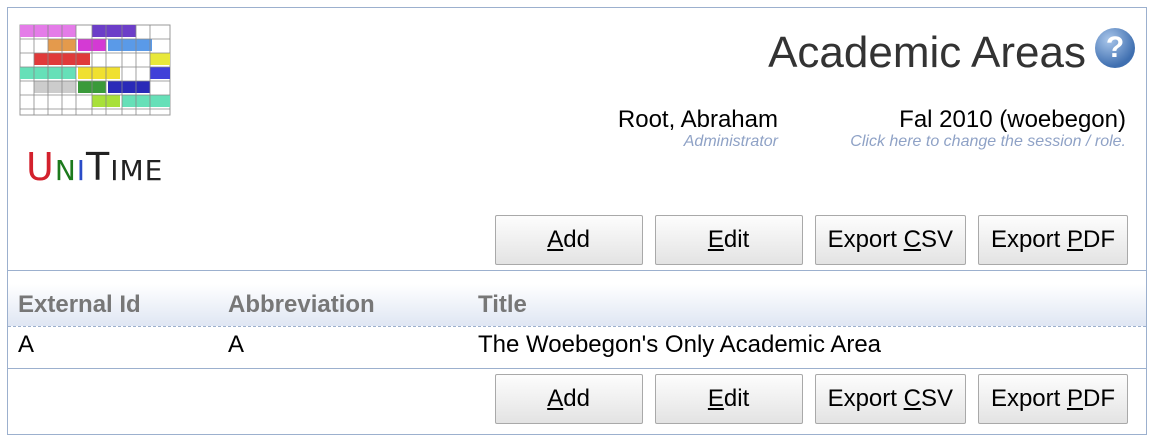  I want to click on question-mark-icon: ?, so click(1115, 48).